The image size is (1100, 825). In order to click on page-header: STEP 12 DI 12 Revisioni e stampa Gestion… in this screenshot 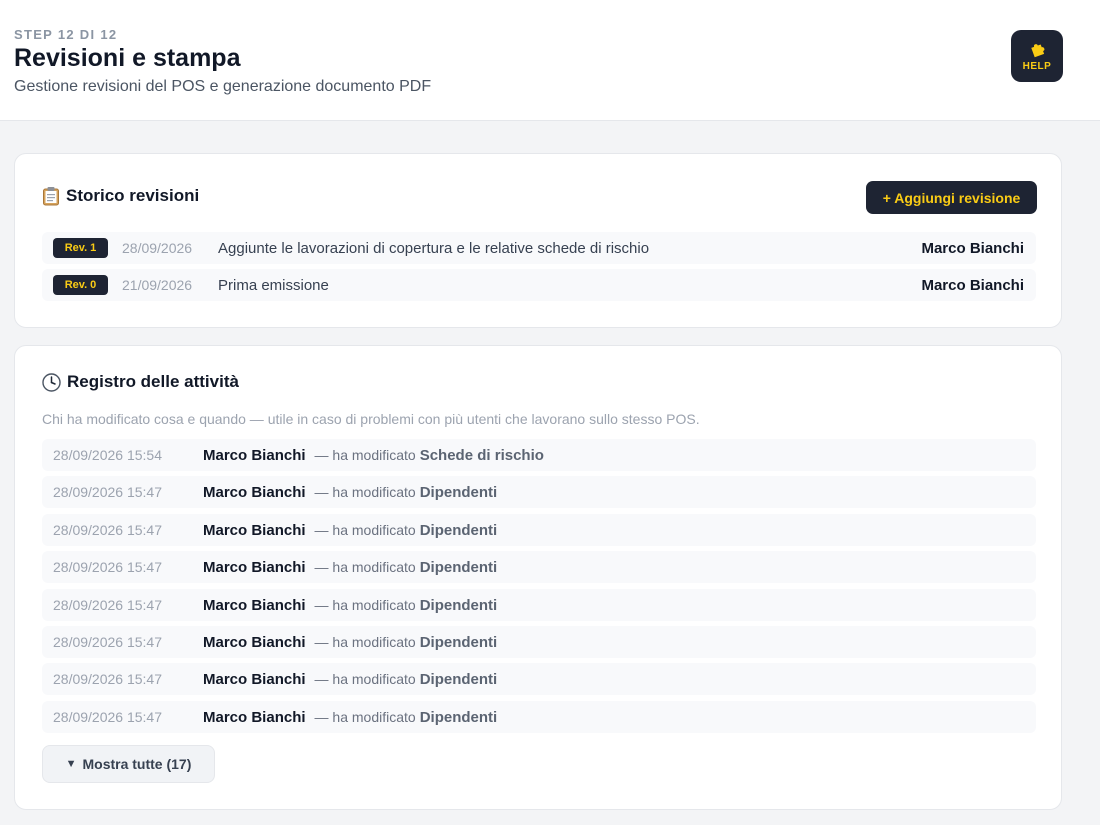, I will do `click(550, 60)`.